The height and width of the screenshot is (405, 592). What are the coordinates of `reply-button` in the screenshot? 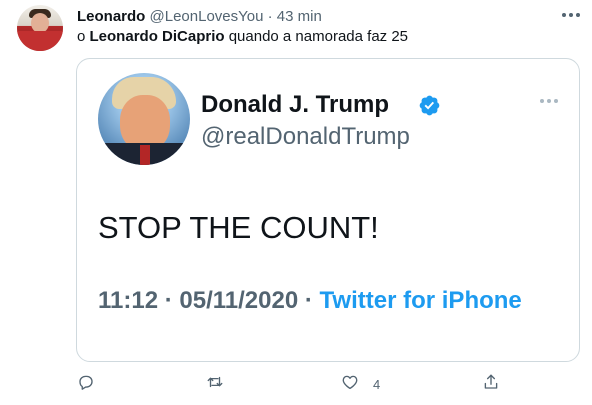 It's located at (93, 384).